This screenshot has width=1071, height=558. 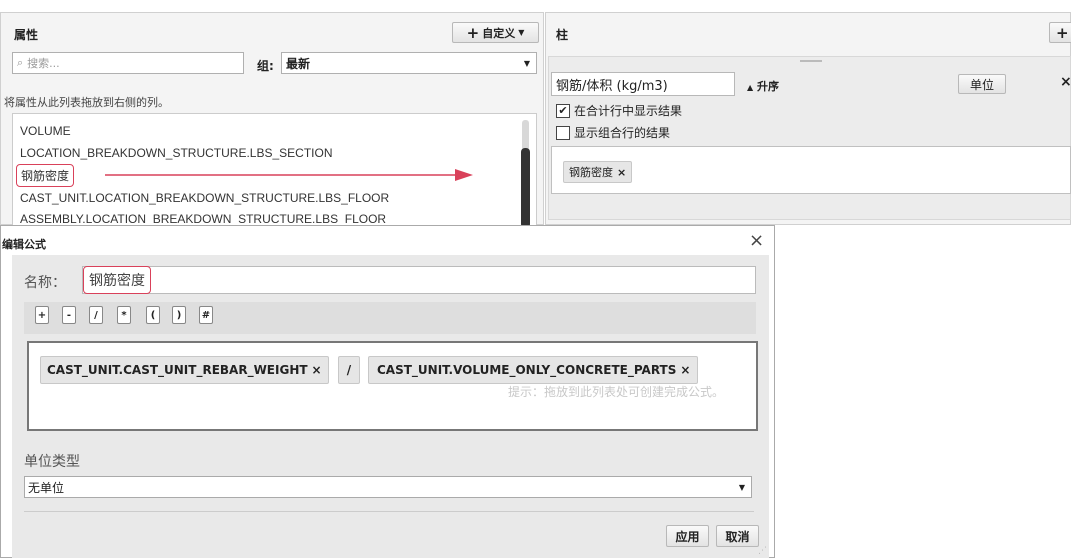 I want to click on add-column-button: +, so click(x=1060, y=32).